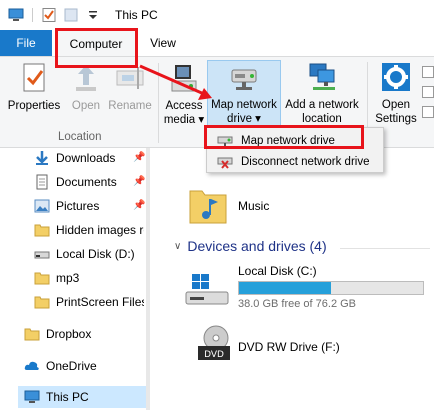 The image size is (434, 410). I want to click on svg-text: DVD, so click(214, 355).